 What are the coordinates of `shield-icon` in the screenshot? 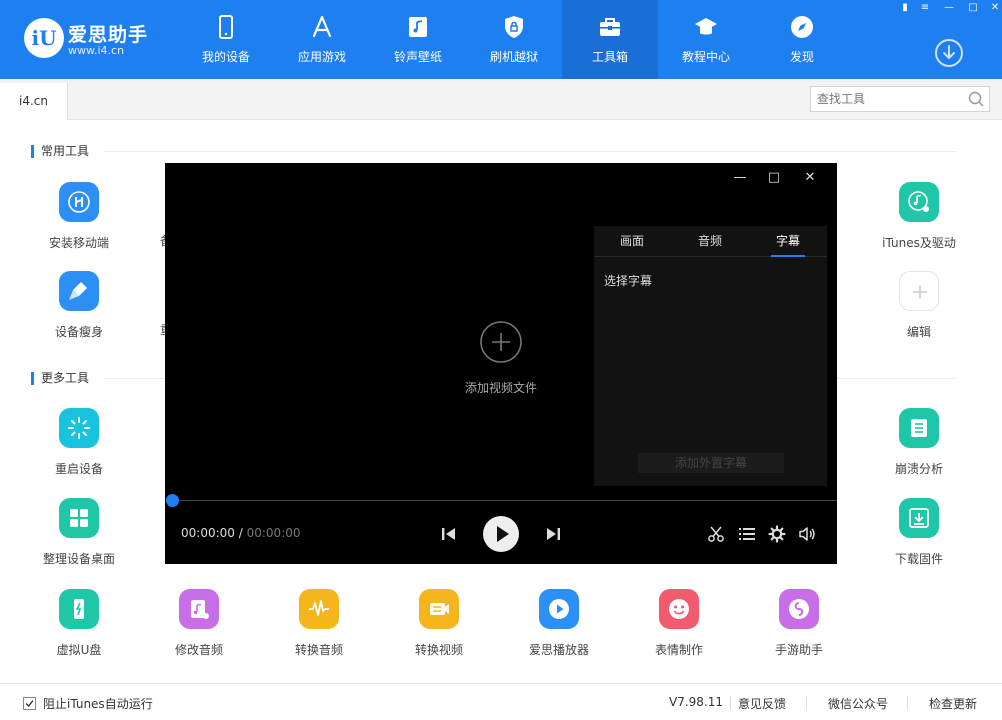 It's located at (514, 27).